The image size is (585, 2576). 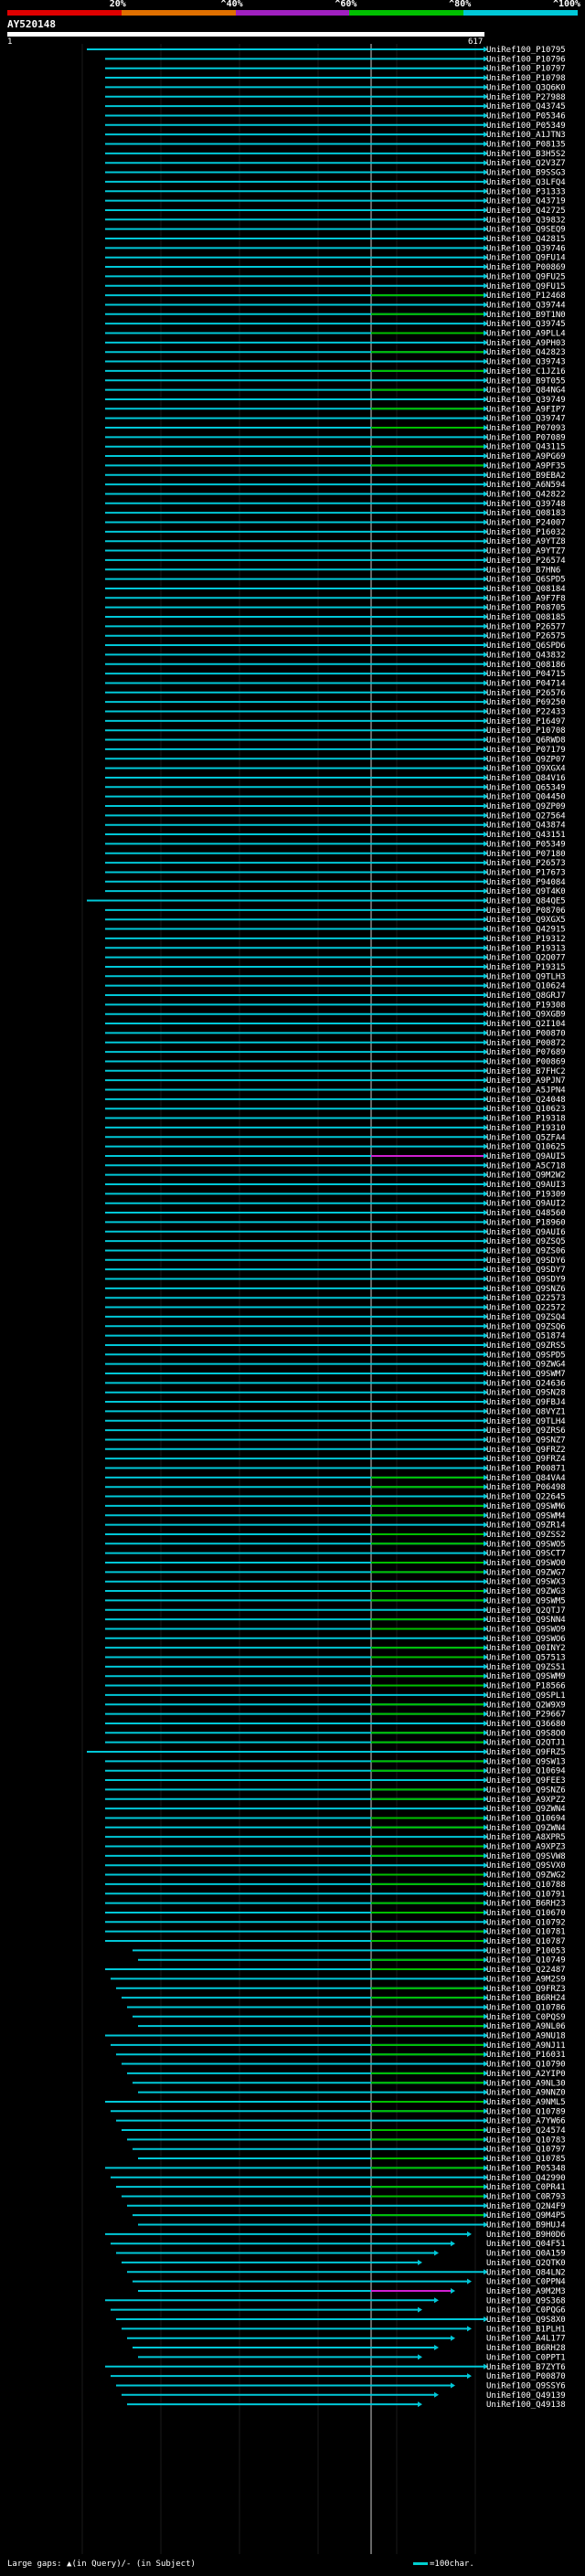 I want to click on hit-label: UniRef100_Q9AUI5, so click(x=526, y=1156).